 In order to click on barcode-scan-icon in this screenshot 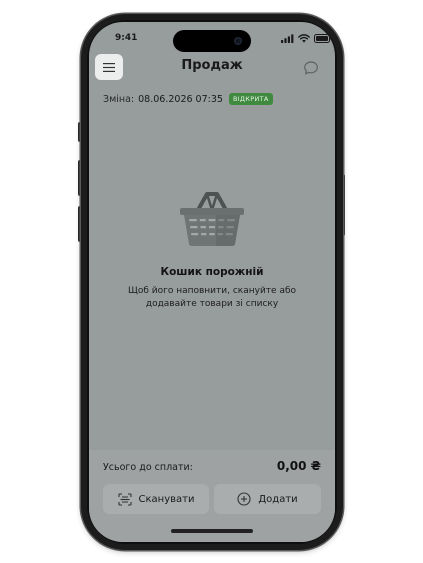, I will do `click(124, 499)`.